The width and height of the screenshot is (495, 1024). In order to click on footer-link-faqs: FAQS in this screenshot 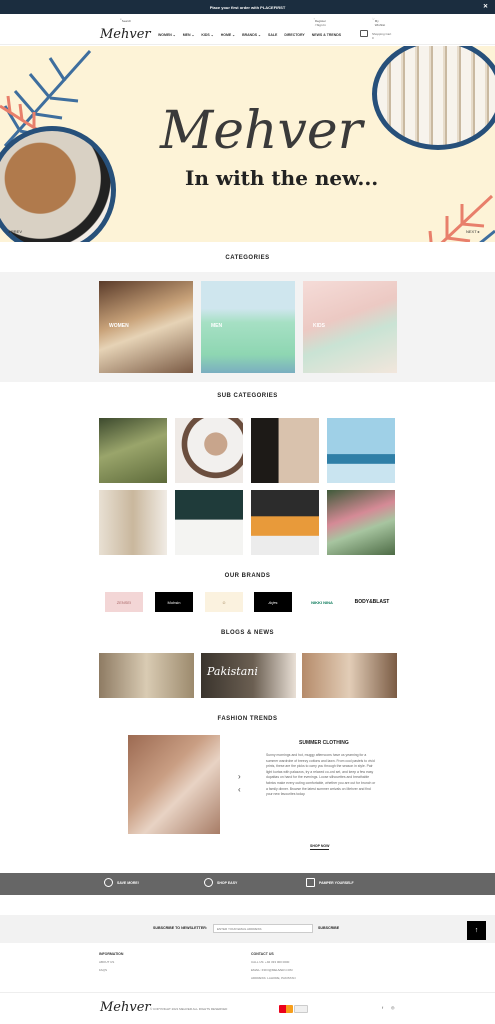, I will do `click(103, 970)`.